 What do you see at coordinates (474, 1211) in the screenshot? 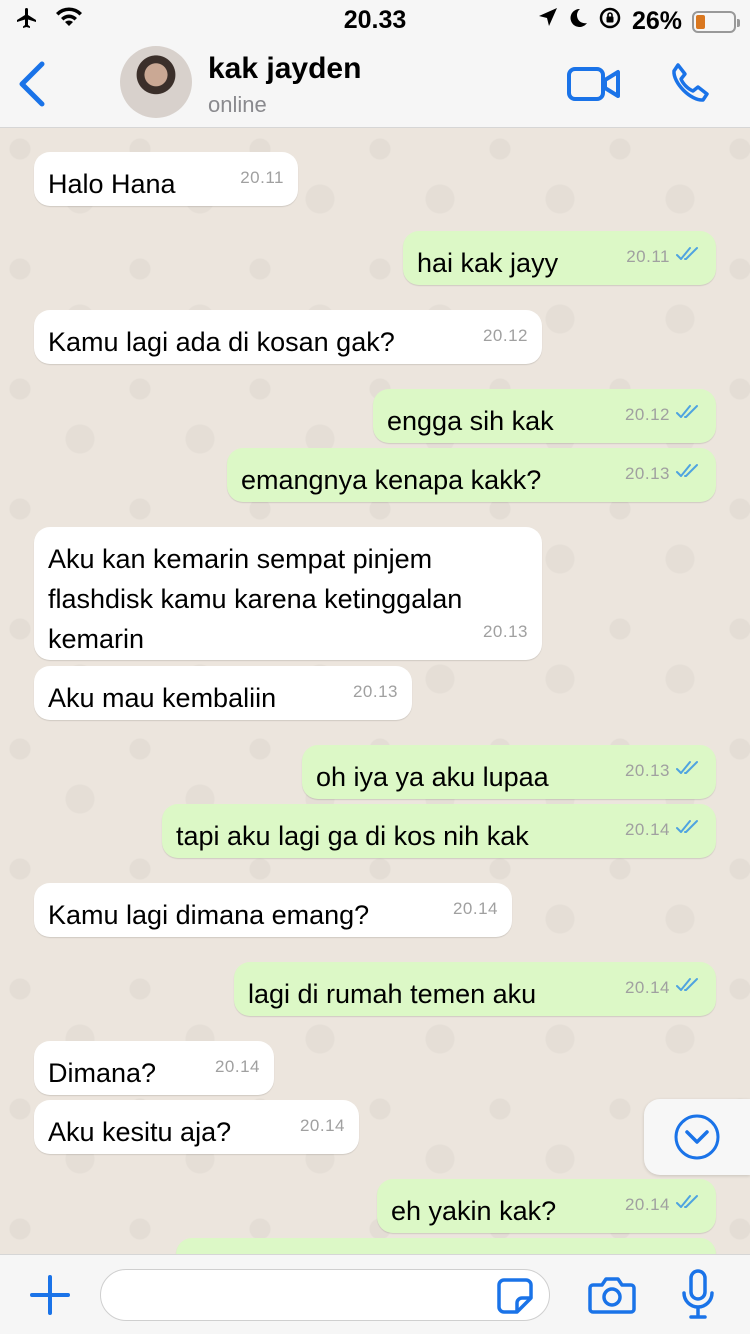
I see `message-text: eh yakin kak?` at bounding box center [474, 1211].